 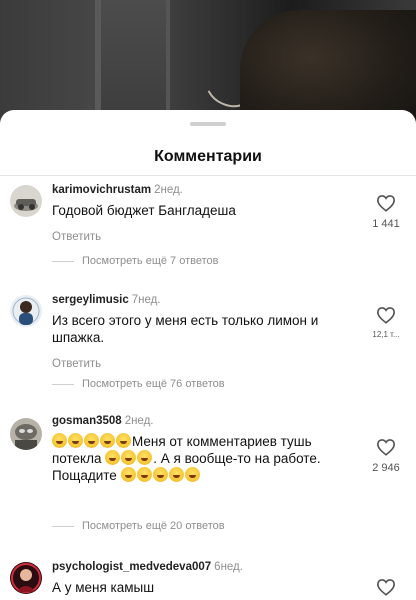 What do you see at coordinates (153, 384) in the screenshot?
I see `view-more-replies-label: Посмотреть ещё 76 ответов` at bounding box center [153, 384].